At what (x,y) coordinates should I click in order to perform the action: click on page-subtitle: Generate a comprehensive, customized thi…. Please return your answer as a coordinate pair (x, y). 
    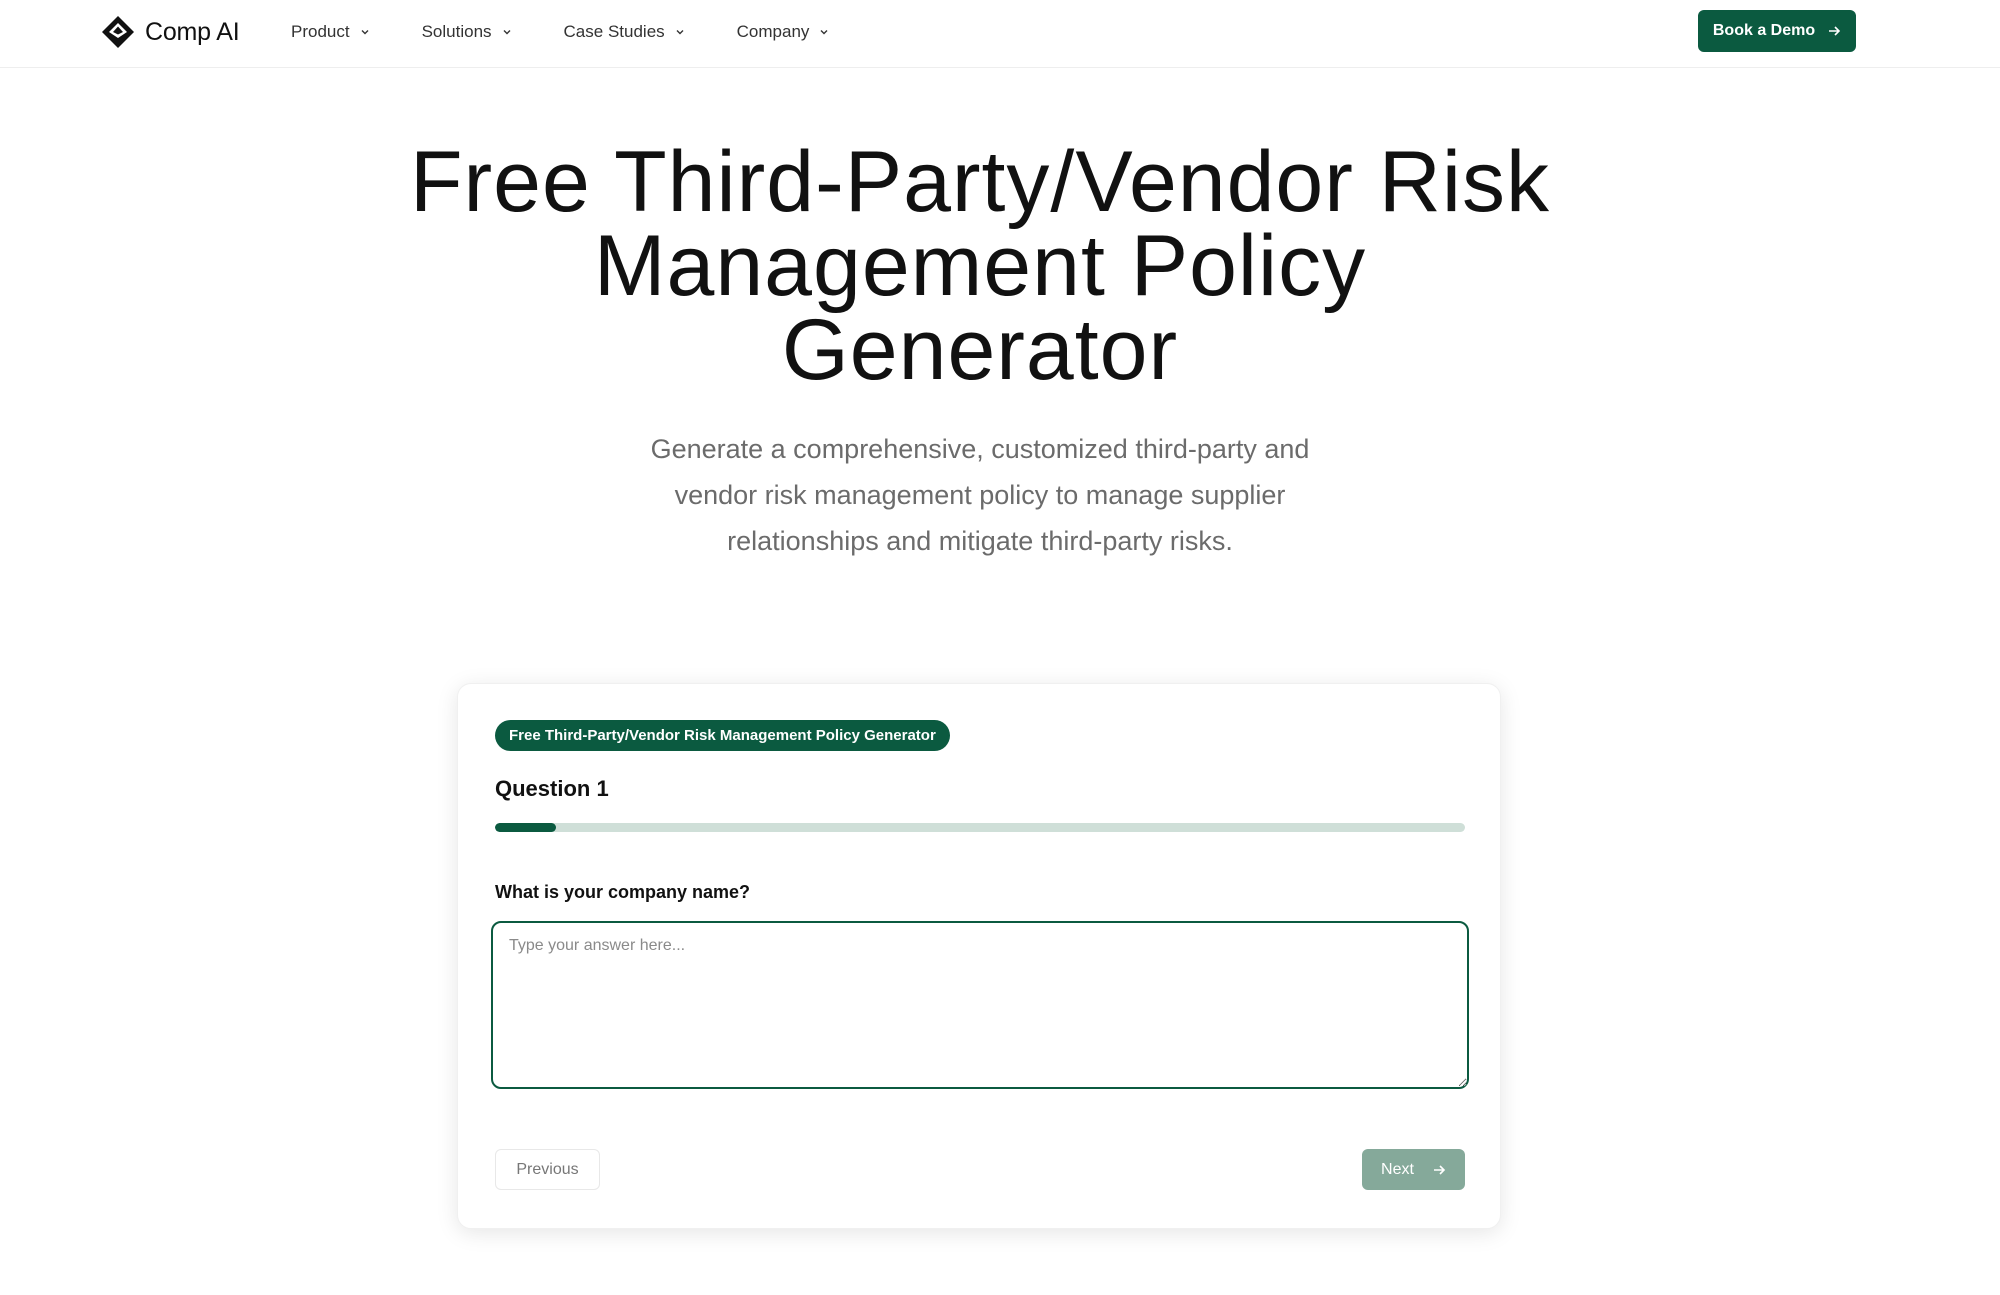
    Looking at the image, I should click on (980, 495).